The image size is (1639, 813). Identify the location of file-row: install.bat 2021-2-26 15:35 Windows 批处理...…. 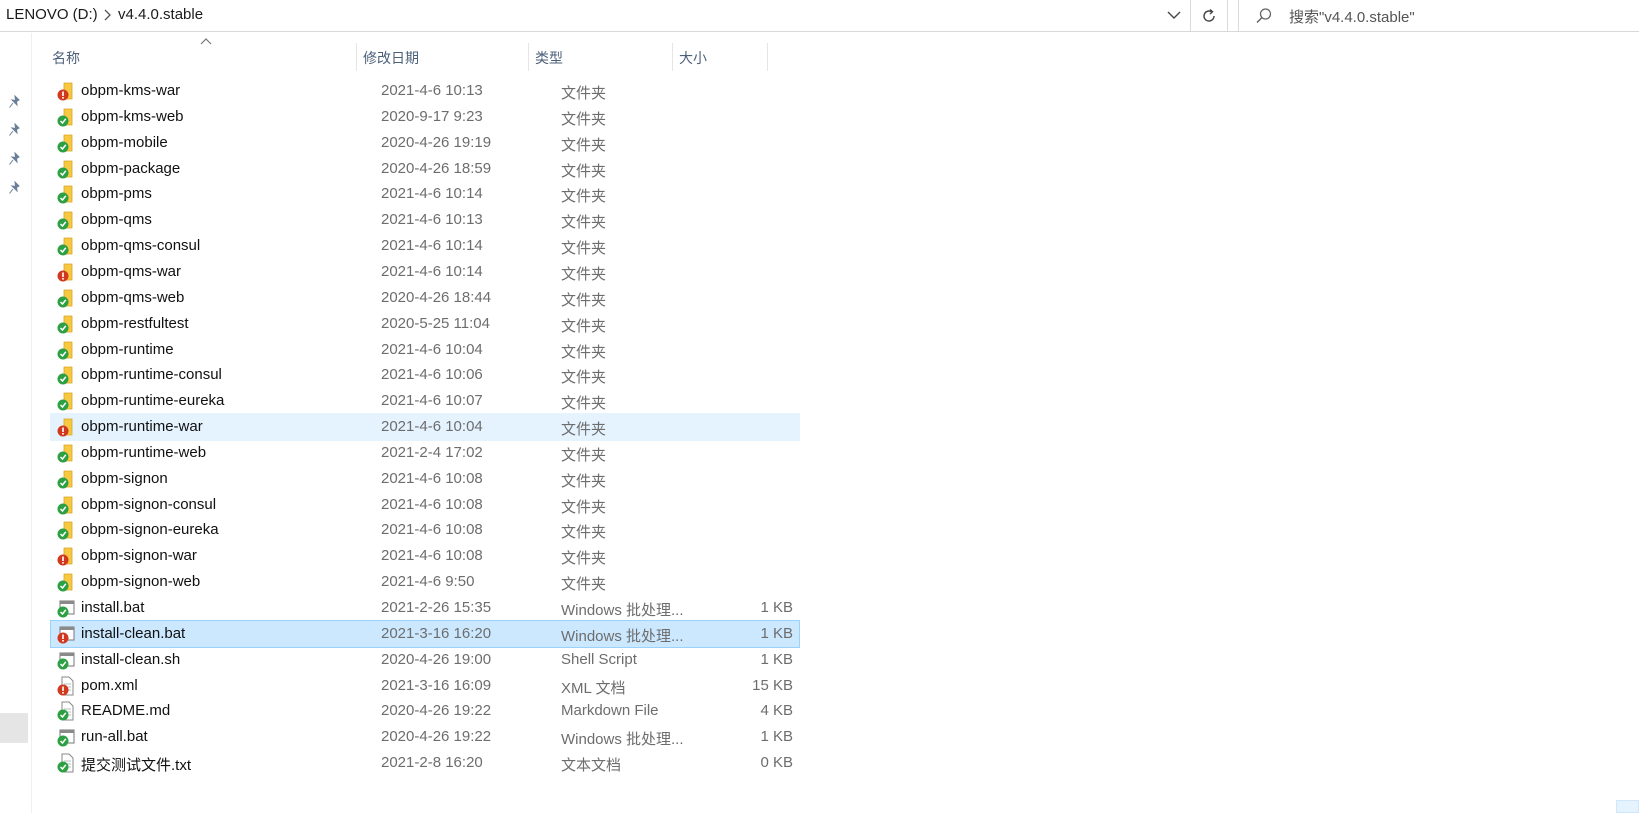
(425, 608).